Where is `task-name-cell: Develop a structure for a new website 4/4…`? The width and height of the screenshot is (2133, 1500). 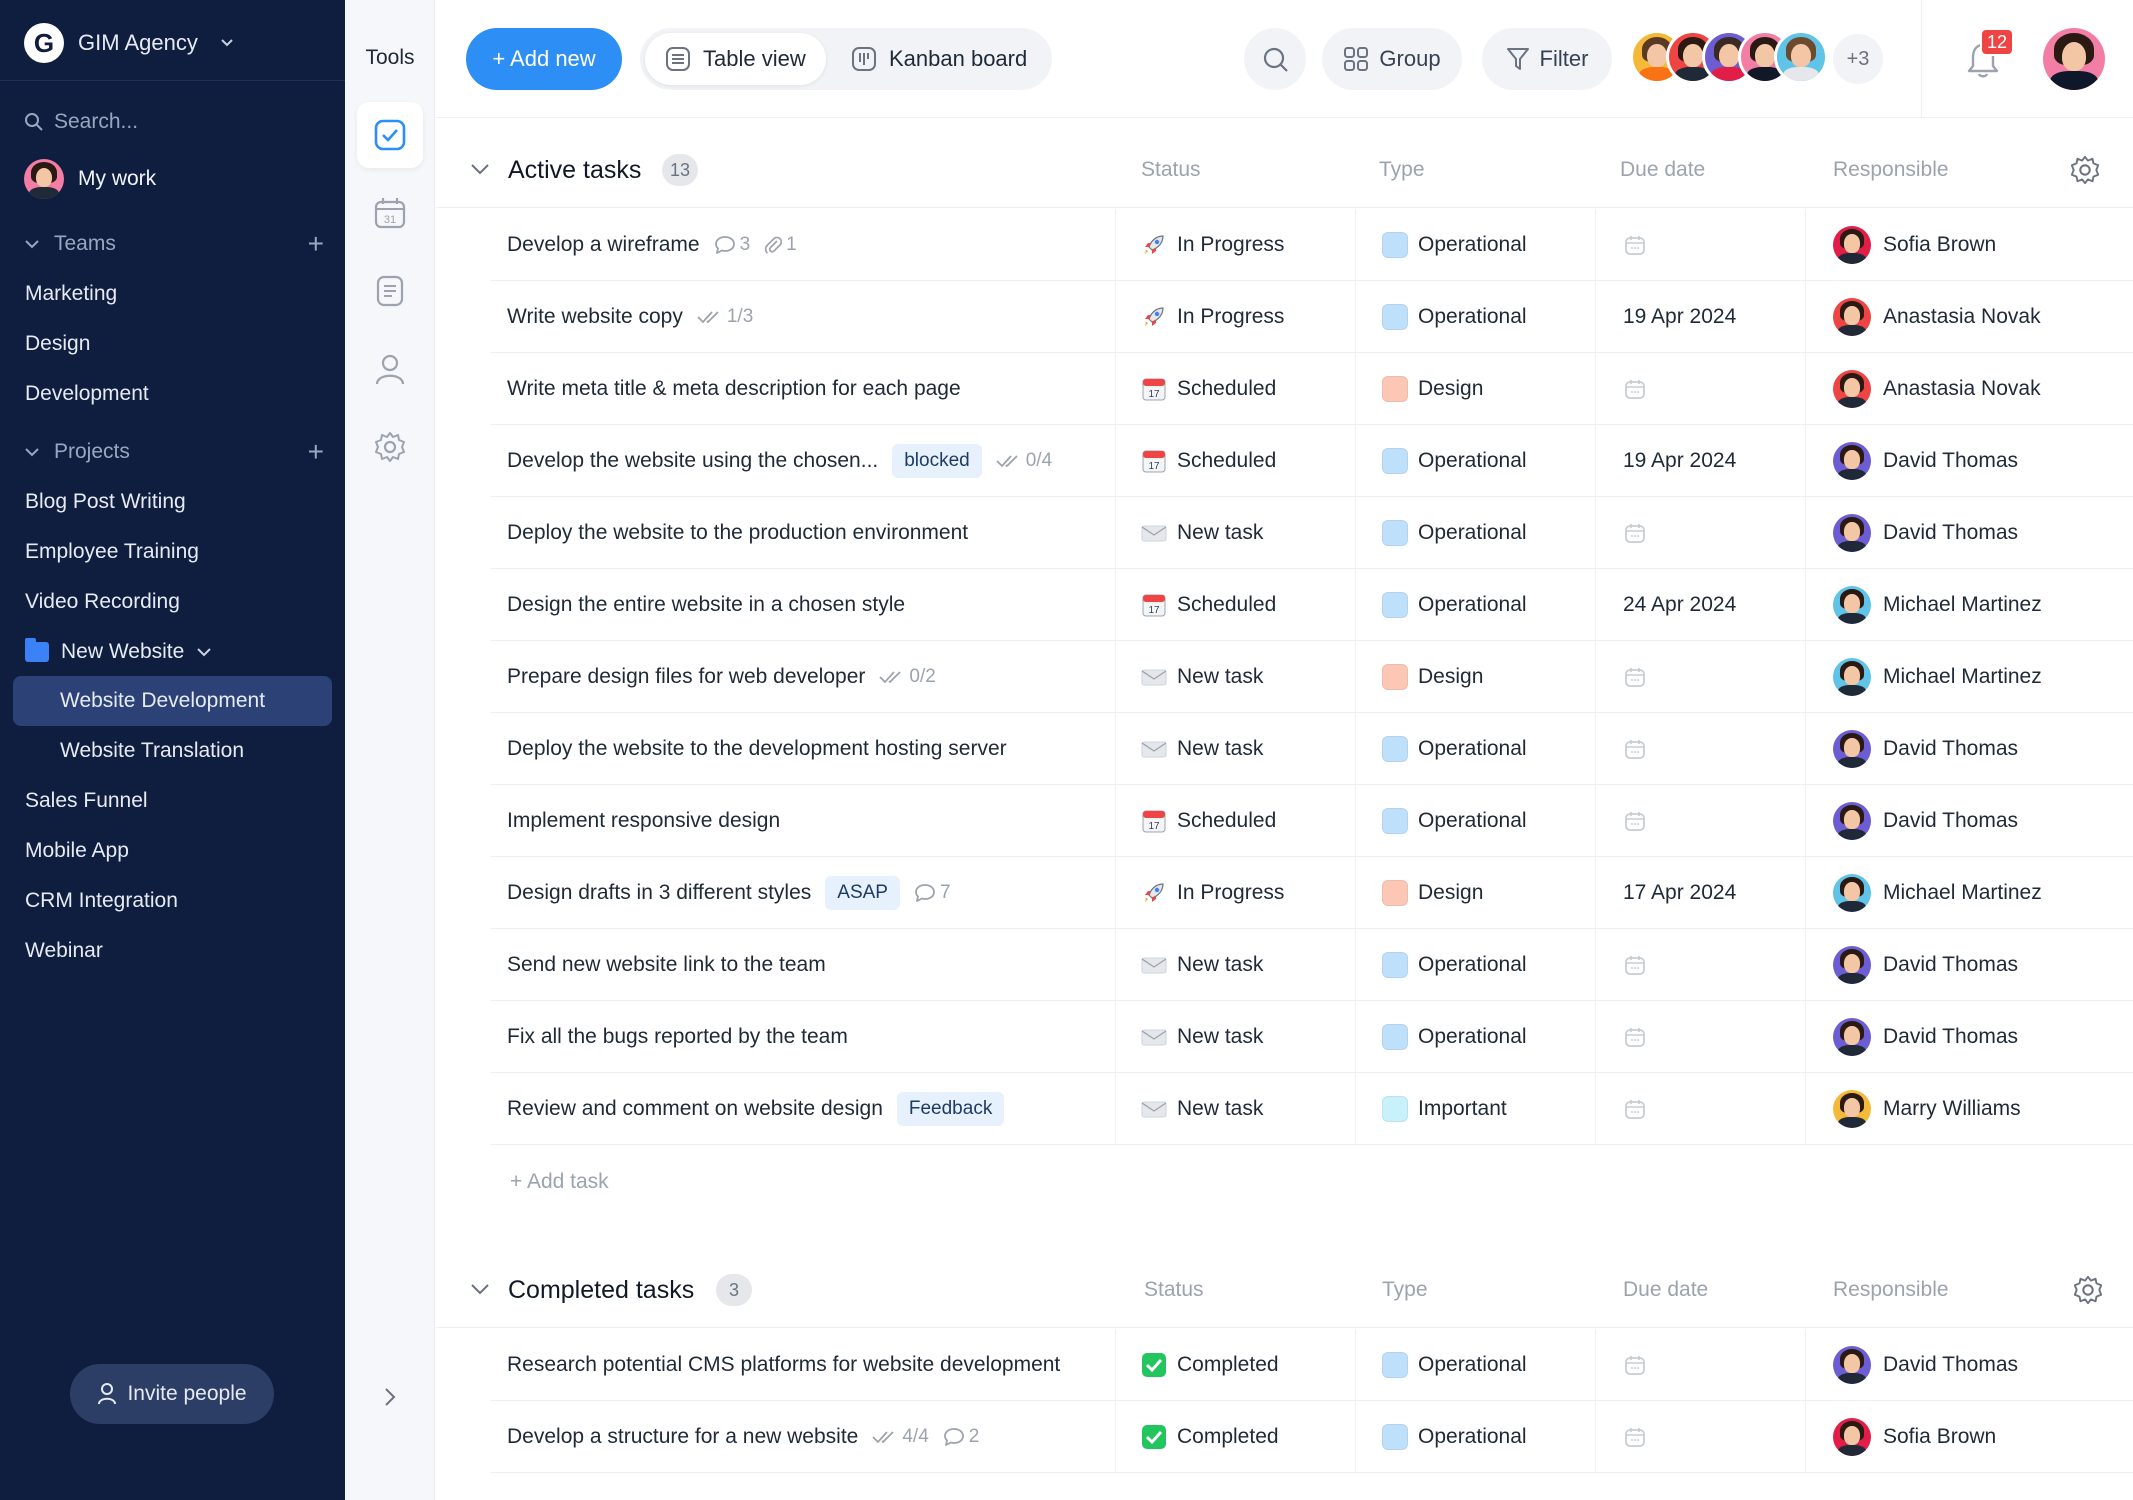
task-name-cell: Develop a structure for a new website 4/4… is located at coordinates (743, 1437).